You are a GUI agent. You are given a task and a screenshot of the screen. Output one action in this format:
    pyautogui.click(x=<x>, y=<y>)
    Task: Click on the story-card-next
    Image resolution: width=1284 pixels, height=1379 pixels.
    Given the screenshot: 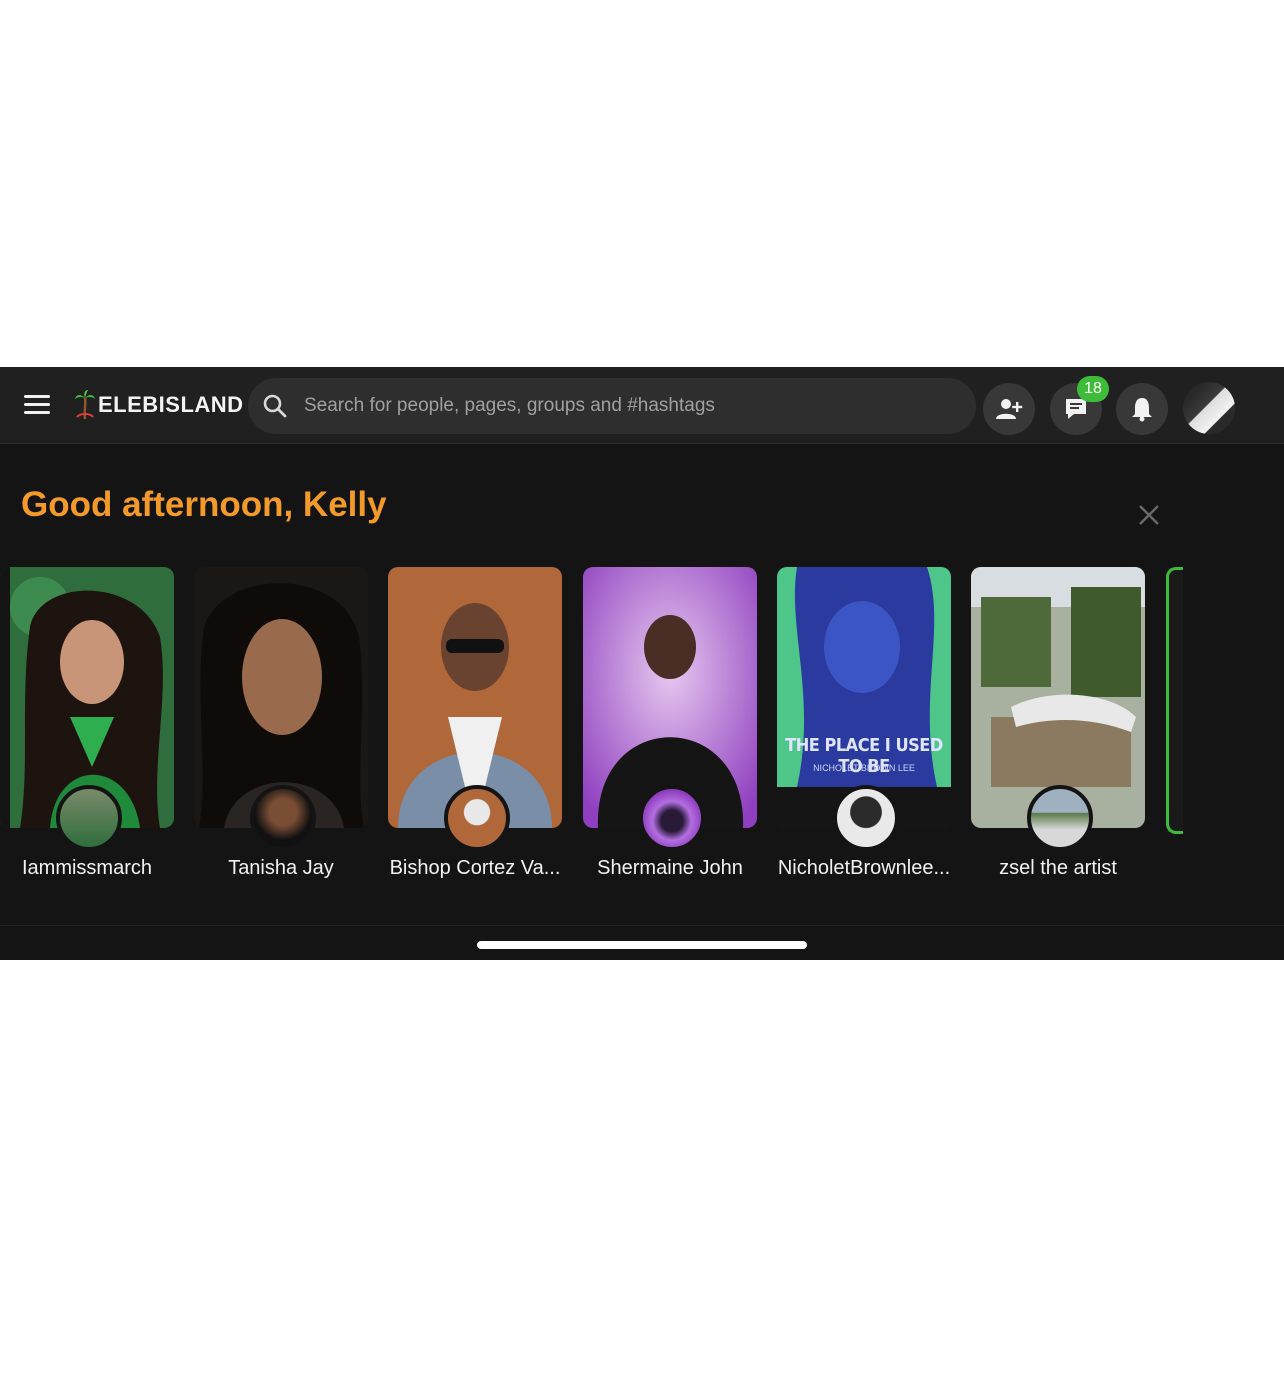 What is the action you would take?
    pyautogui.click(x=1174, y=700)
    